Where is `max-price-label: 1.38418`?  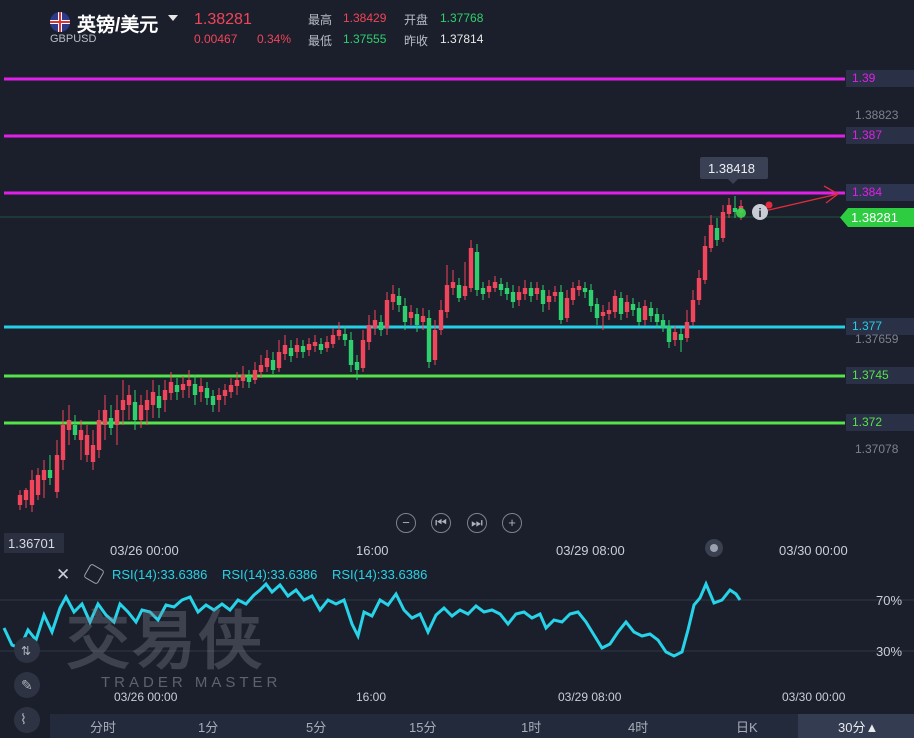
max-price-label: 1.38418 is located at coordinates (731, 168).